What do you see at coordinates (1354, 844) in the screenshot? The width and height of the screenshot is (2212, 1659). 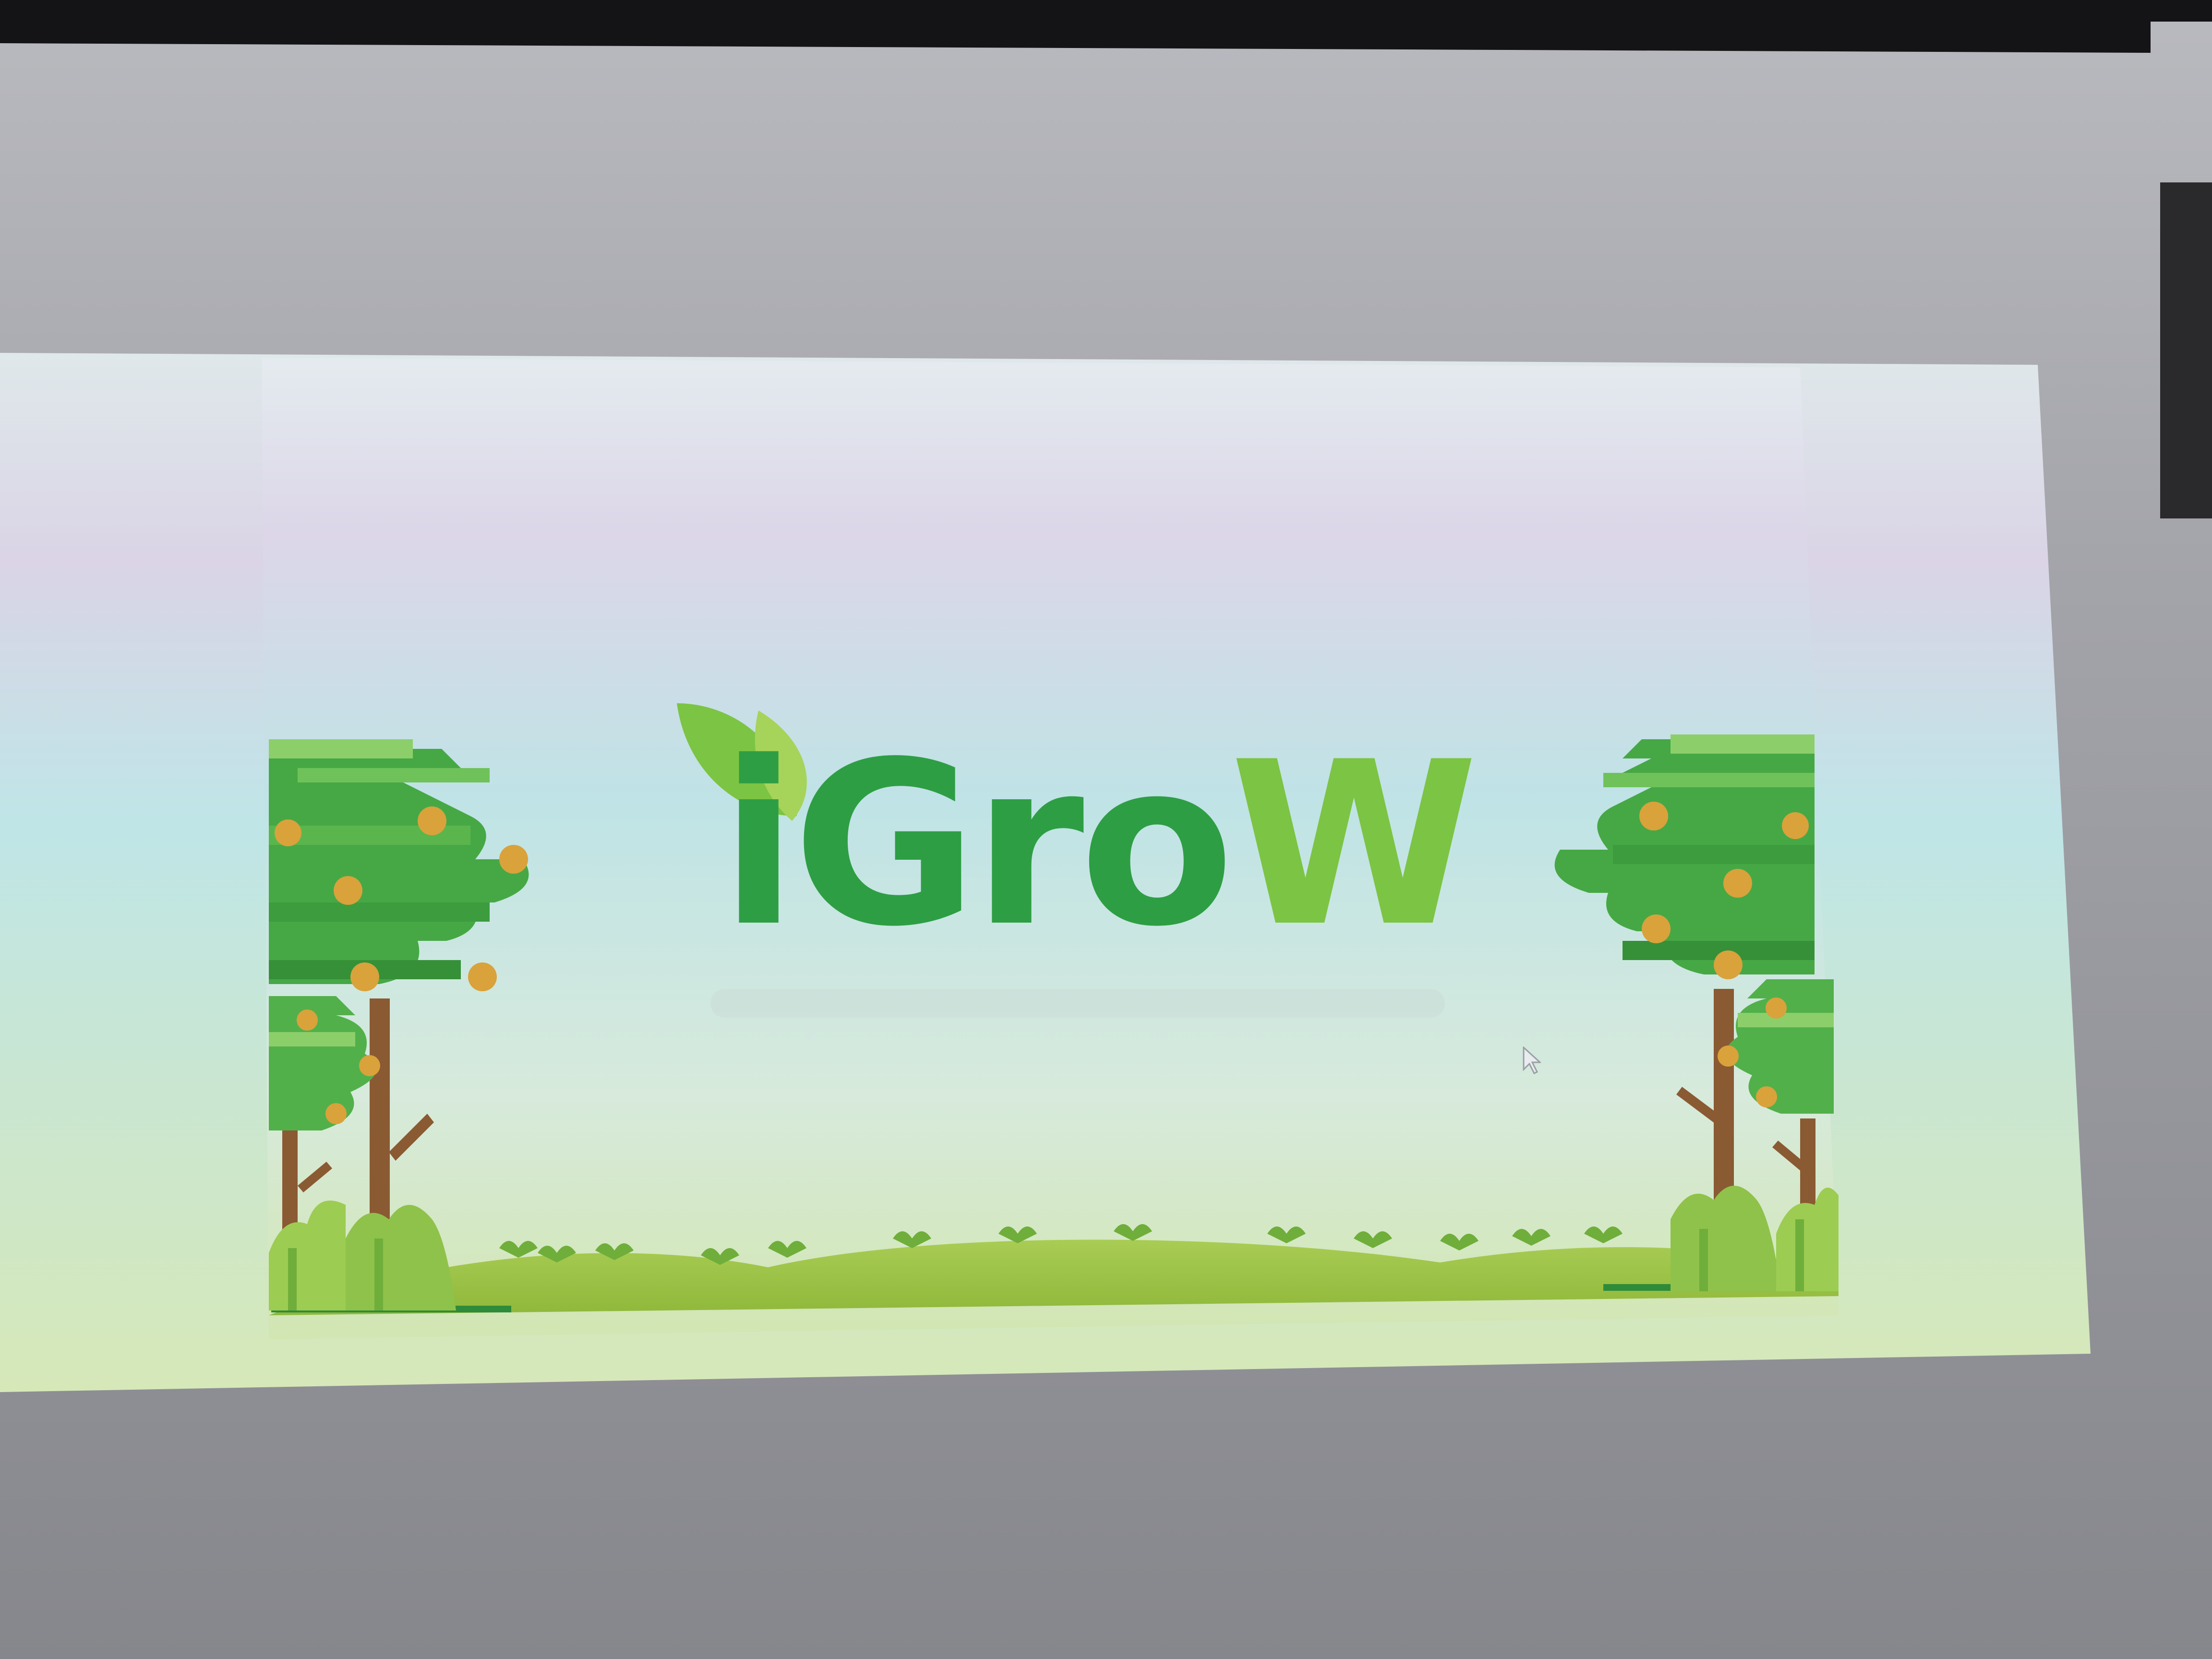 I see `logo-wordmark-end: W` at bounding box center [1354, 844].